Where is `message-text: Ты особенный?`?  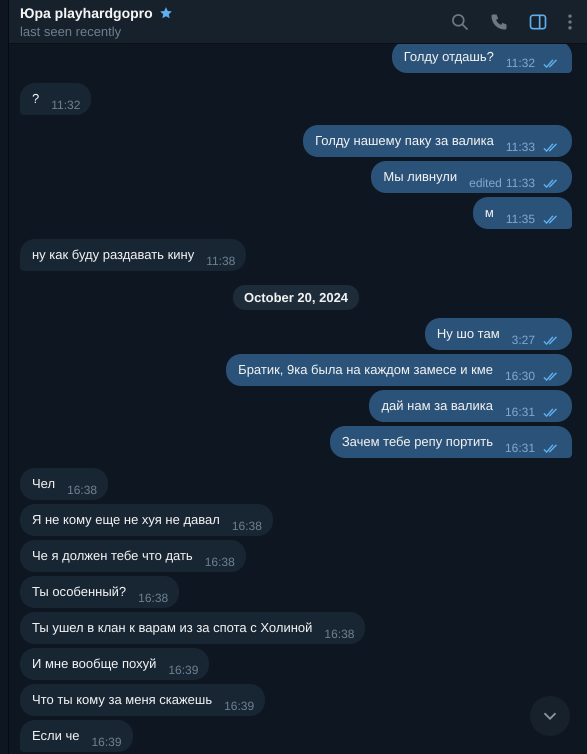 message-text: Ты особенный? is located at coordinates (79, 592).